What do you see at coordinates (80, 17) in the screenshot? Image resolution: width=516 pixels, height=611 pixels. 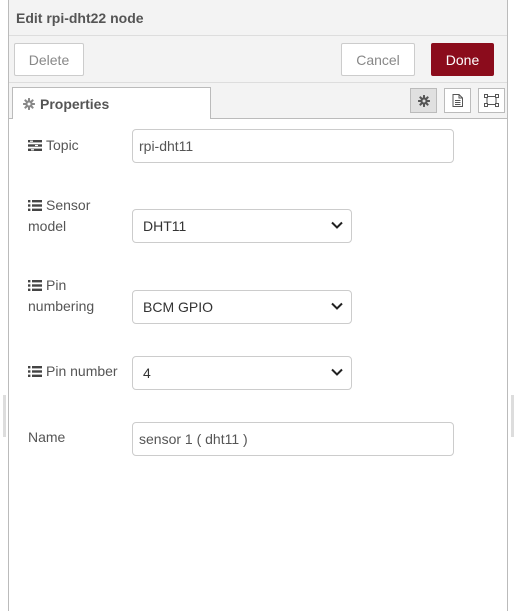 I see `tray-title: Edit rpi-dht22 node` at bounding box center [80, 17].